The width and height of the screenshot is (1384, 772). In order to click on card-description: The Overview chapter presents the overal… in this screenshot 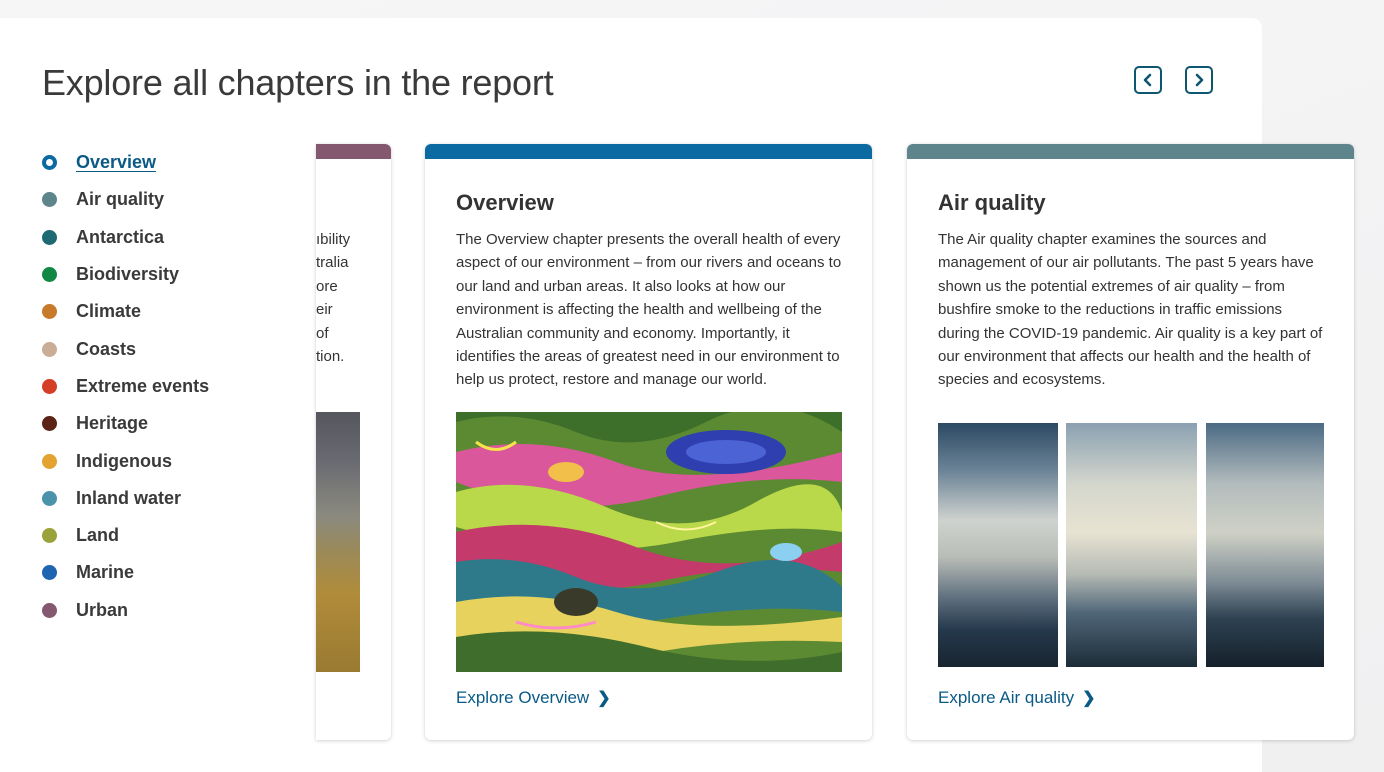, I will do `click(649, 310)`.